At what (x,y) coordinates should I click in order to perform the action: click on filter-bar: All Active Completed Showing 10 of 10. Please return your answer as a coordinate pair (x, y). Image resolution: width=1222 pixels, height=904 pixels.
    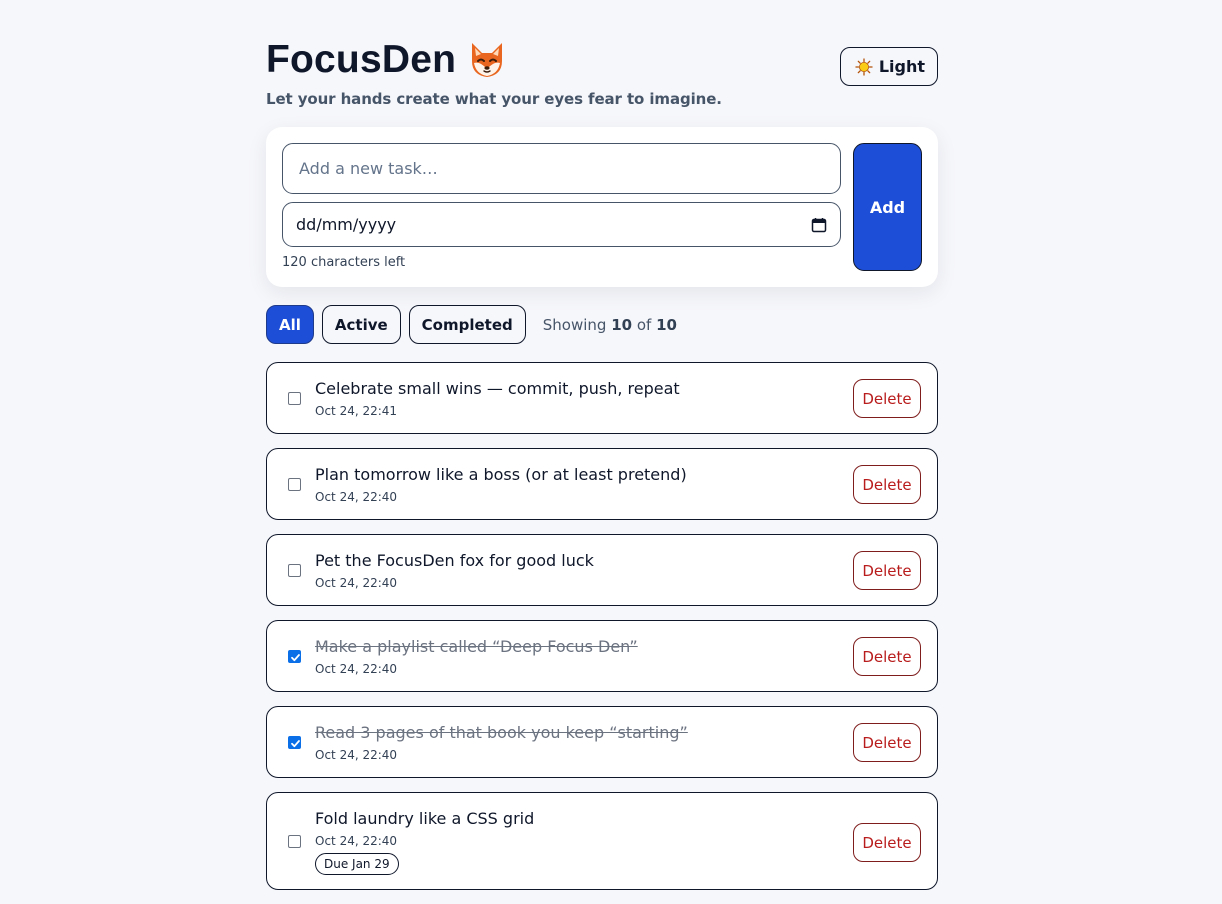
    Looking at the image, I should click on (471, 324).